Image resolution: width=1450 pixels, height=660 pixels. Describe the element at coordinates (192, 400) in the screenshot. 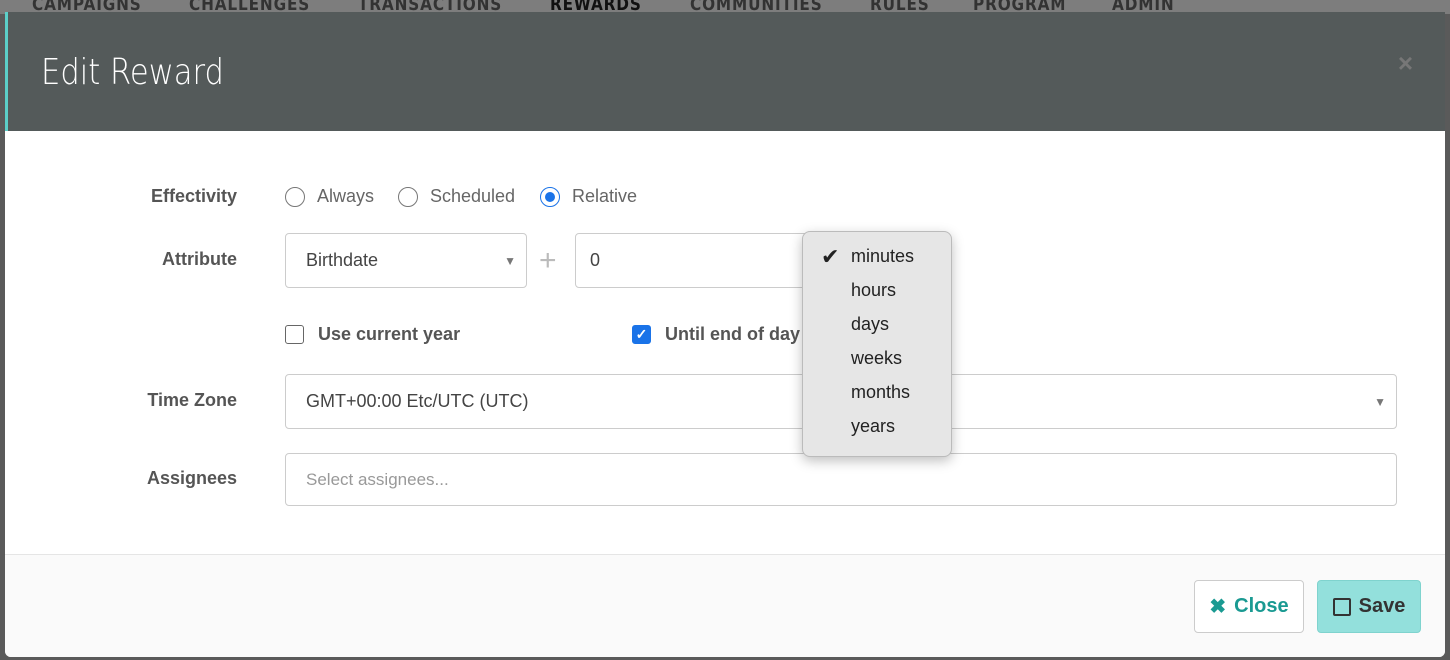

I see `time-zone-label: Time Zone` at that location.